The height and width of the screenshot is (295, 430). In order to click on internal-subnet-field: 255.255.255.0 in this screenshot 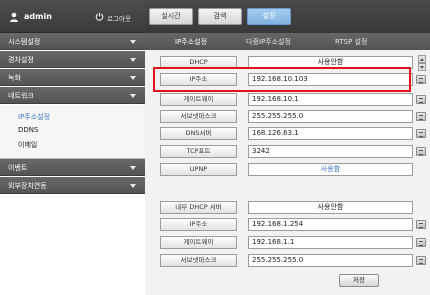, I will do `click(330, 260)`.